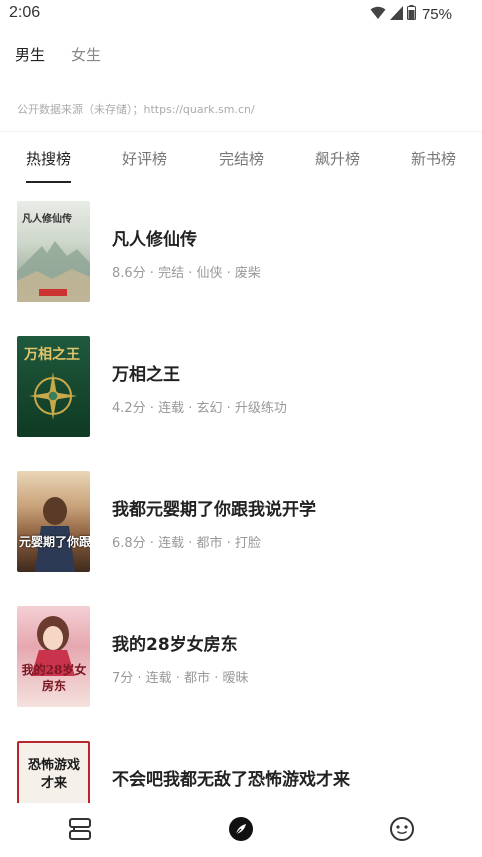 This screenshot has width=482, height=857. I want to click on discover-icon, so click(241, 831).